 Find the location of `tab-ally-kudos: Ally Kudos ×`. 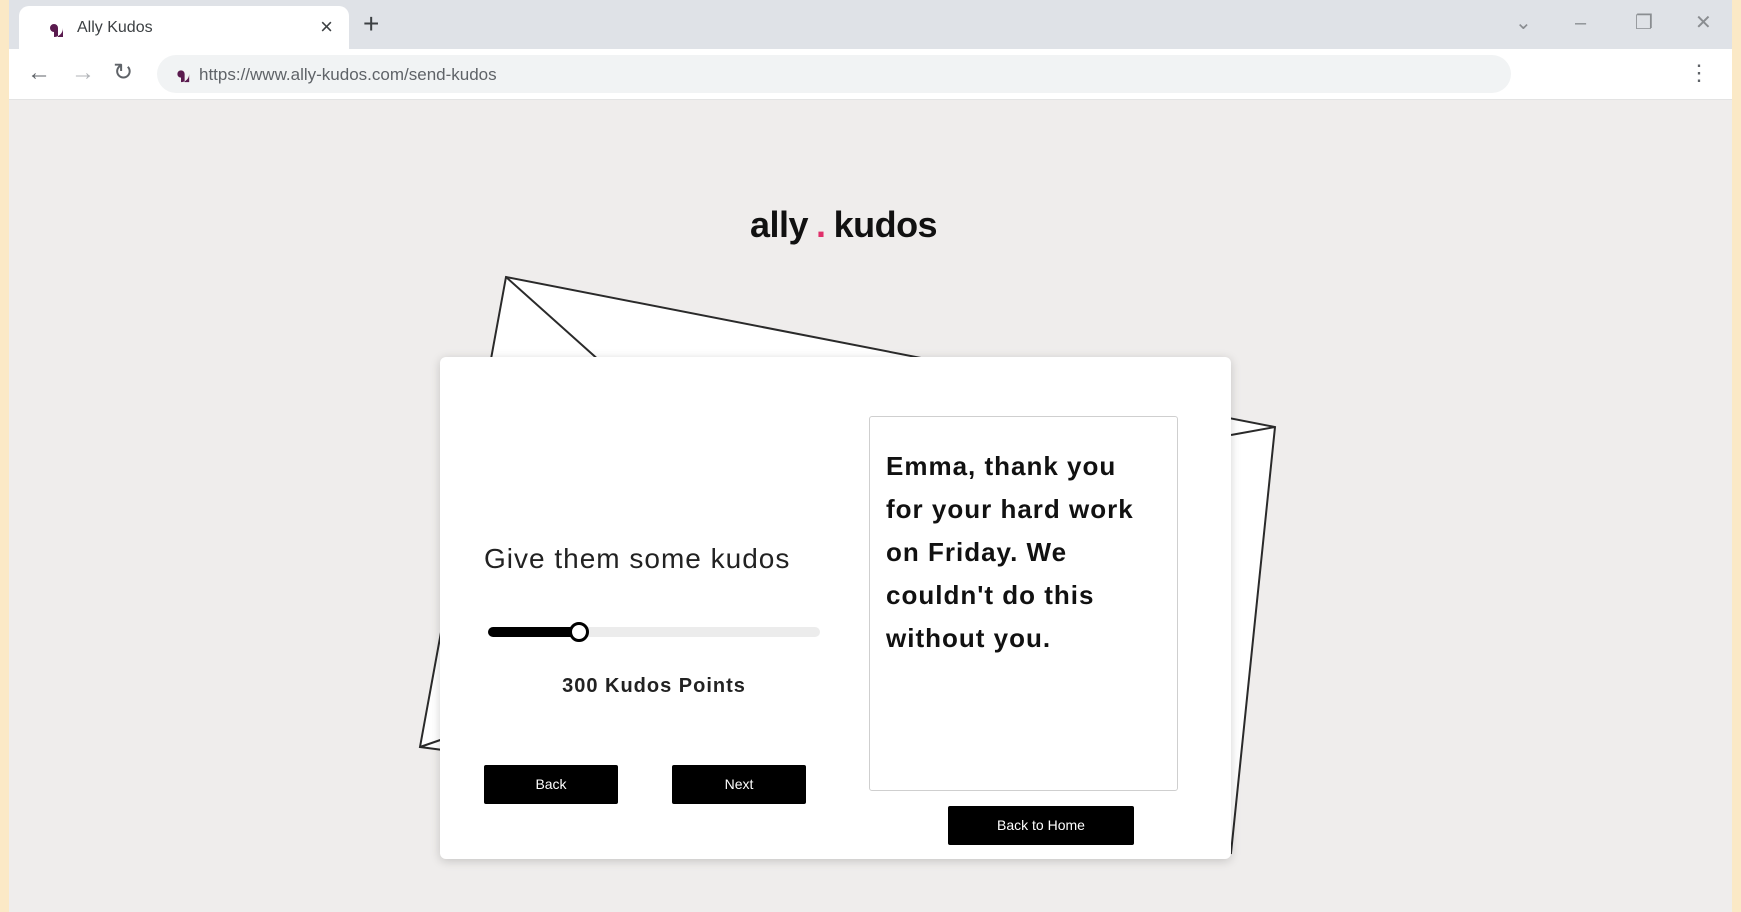

tab-ally-kudos: Ally Kudos × is located at coordinates (184, 27).